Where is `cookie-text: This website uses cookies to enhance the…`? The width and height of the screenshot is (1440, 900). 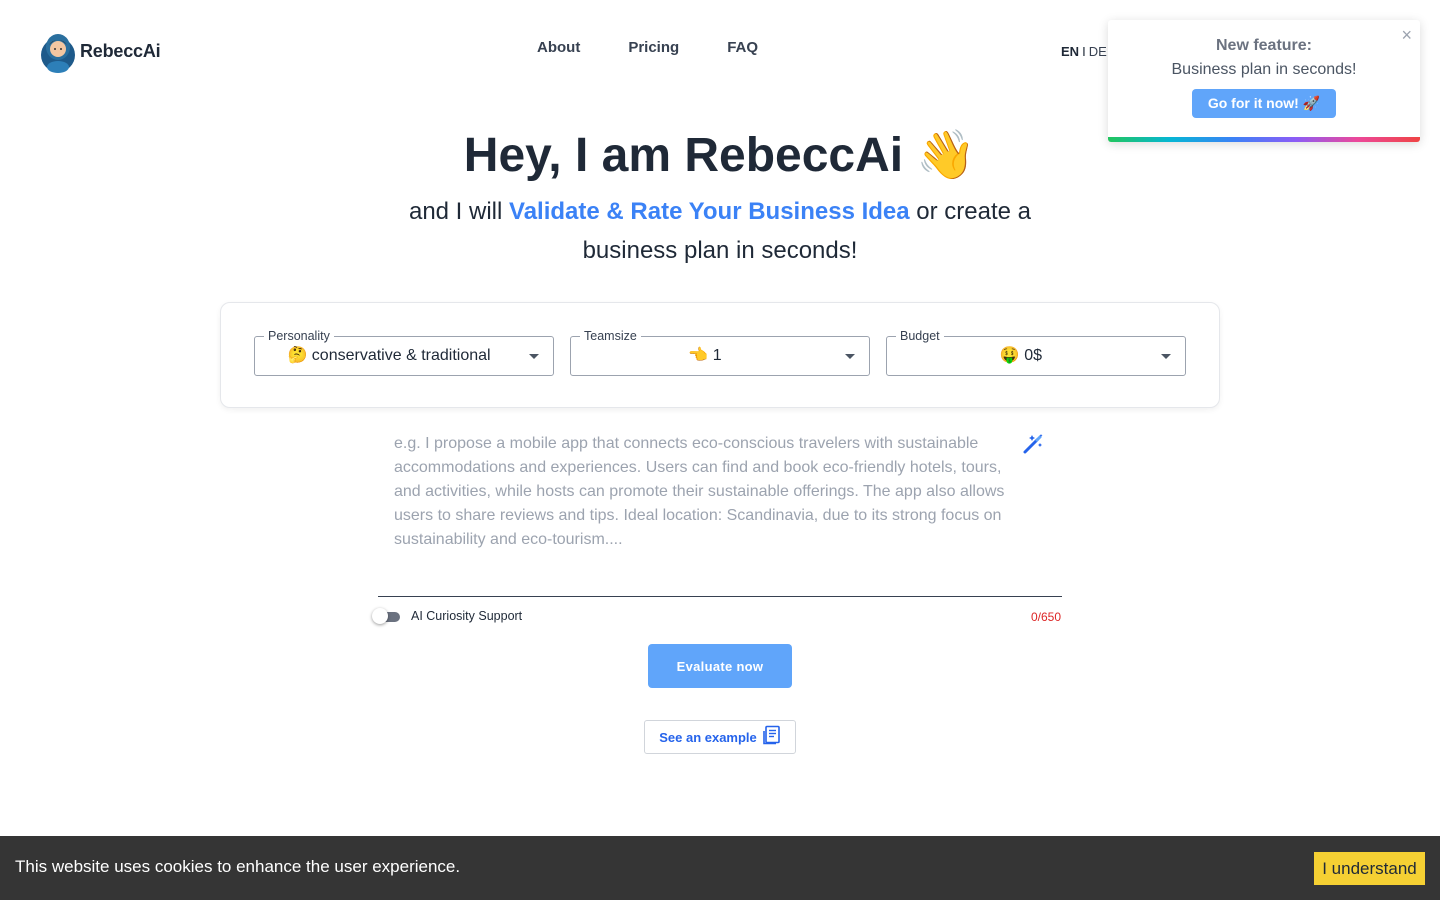
cookie-text: This website uses cookies to enhance the… is located at coordinates (238, 866).